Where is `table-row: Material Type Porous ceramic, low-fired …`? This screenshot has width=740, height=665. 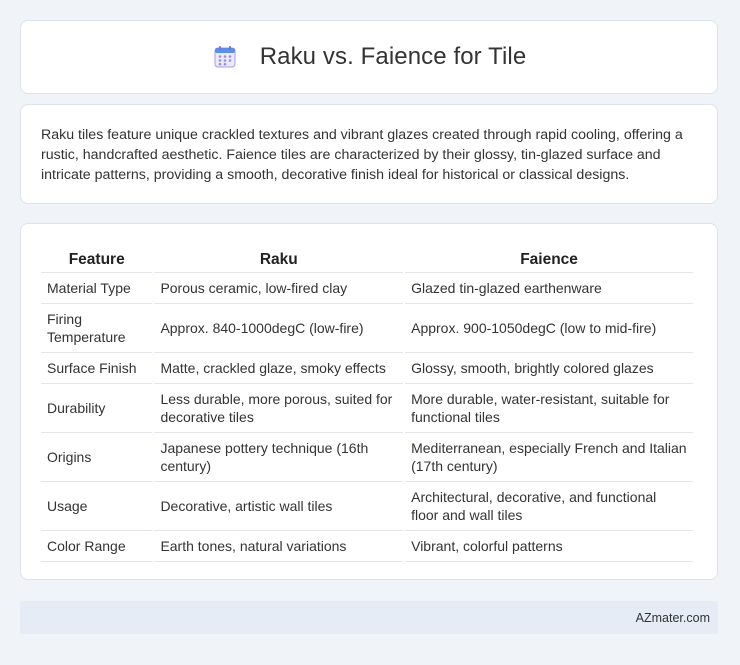
table-row: Material Type Porous ceramic, low-fired … is located at coordinates (367, 288).